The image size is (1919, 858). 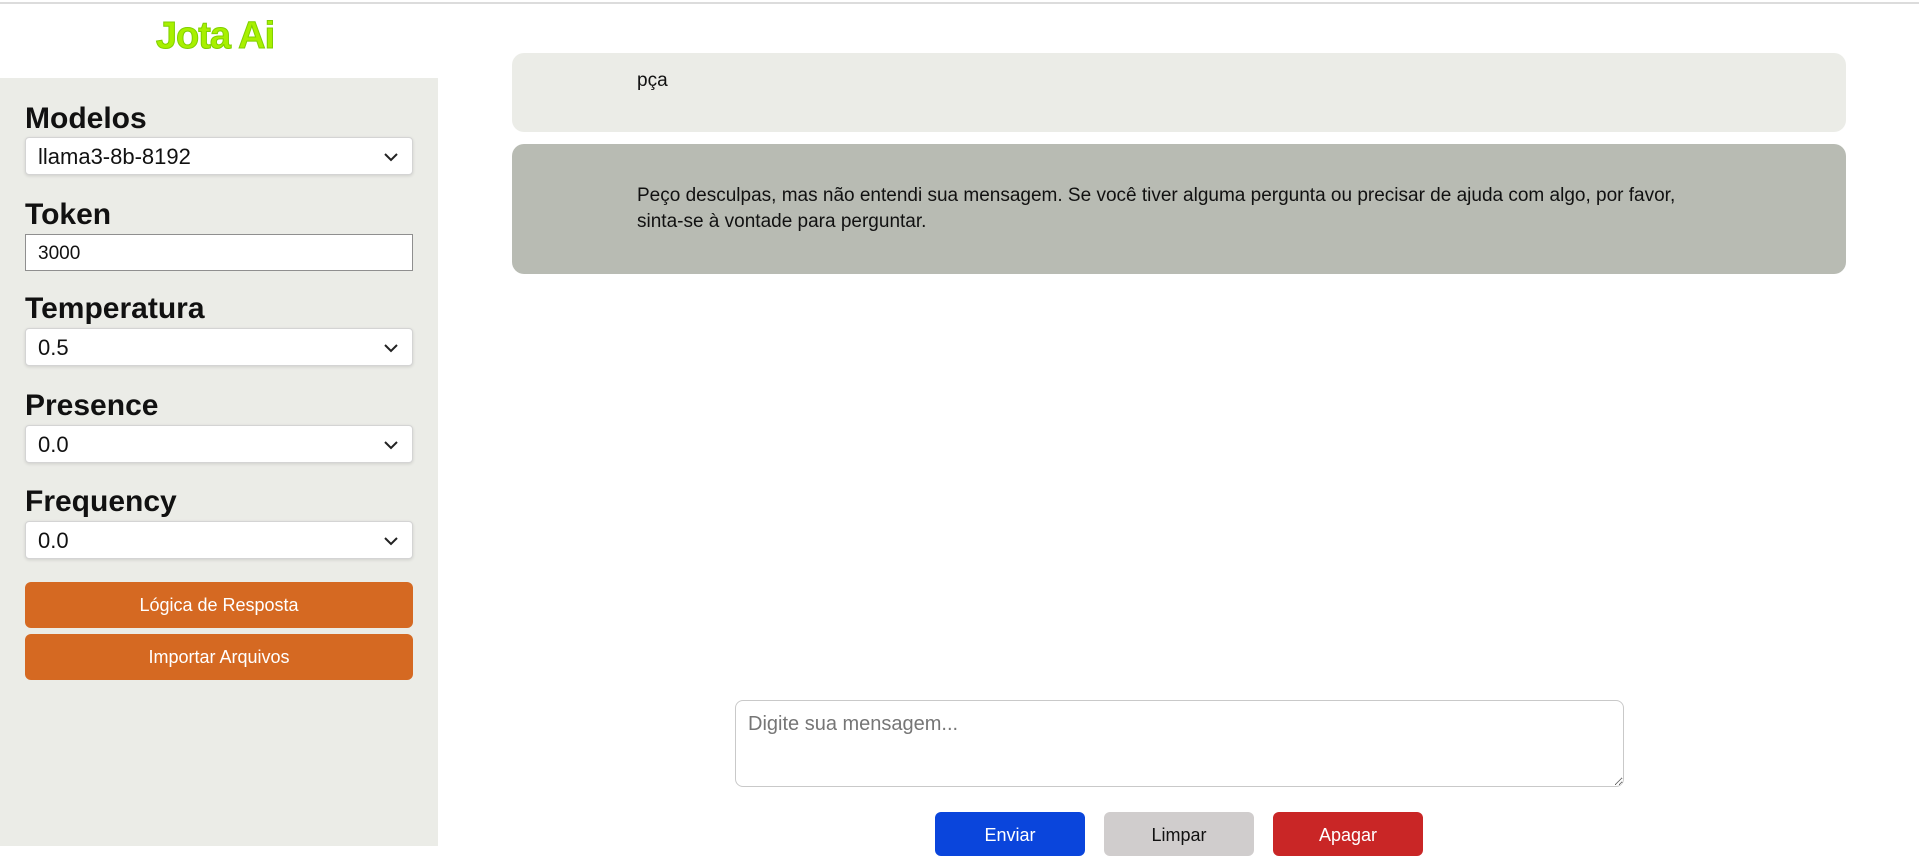 I want to click on delete-button: Apagar, so click(x=1348, y=834).